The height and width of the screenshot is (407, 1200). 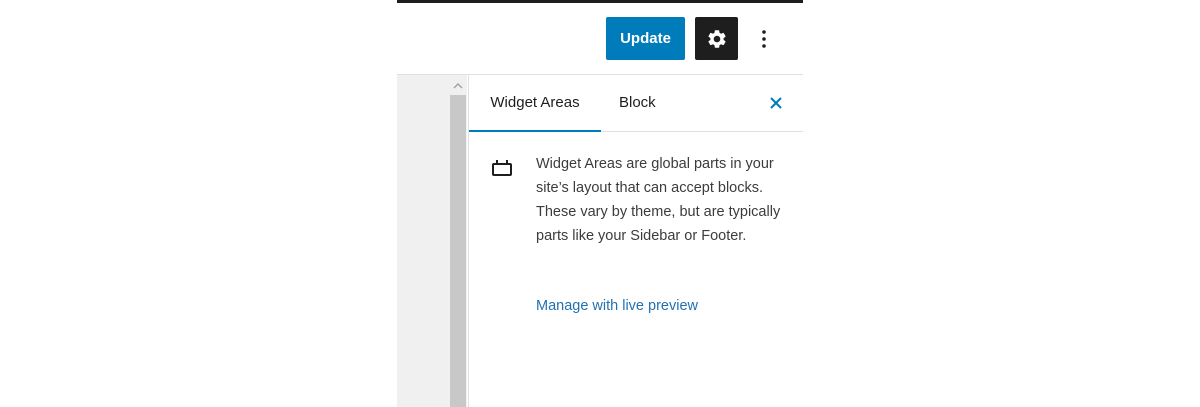 I want to click on scrollbar, so click(x=458, y=241).